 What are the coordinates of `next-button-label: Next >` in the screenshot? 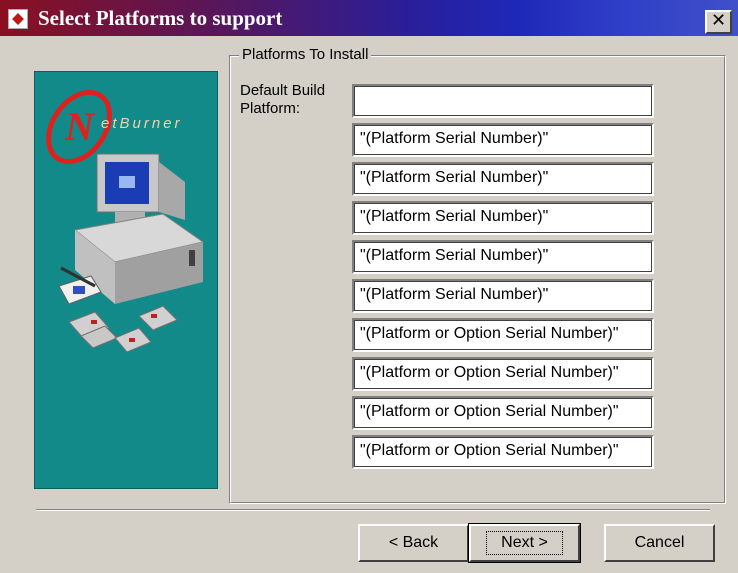 It's located at (524, 543).